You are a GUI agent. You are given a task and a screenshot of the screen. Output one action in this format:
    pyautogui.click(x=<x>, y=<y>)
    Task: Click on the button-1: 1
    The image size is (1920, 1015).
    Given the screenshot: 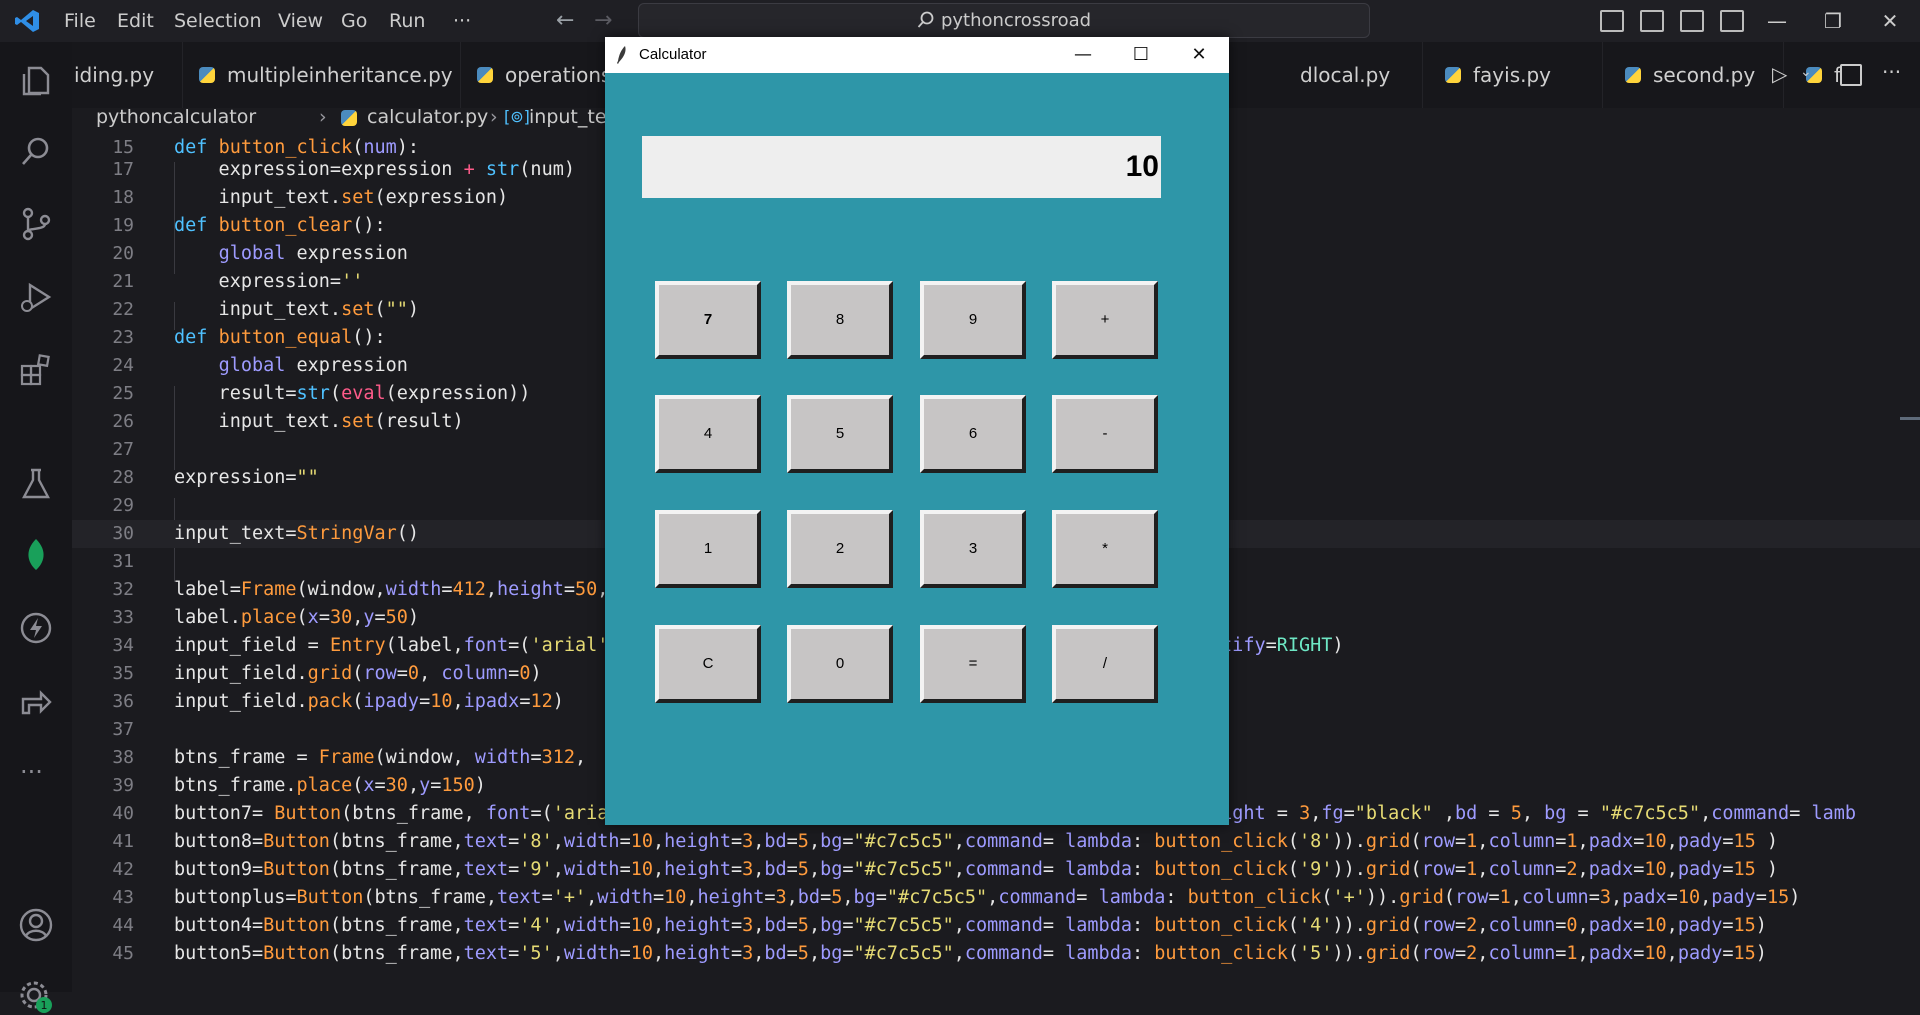 What is the action you would take?
    pyautogui.click(x=708, y=549)
    